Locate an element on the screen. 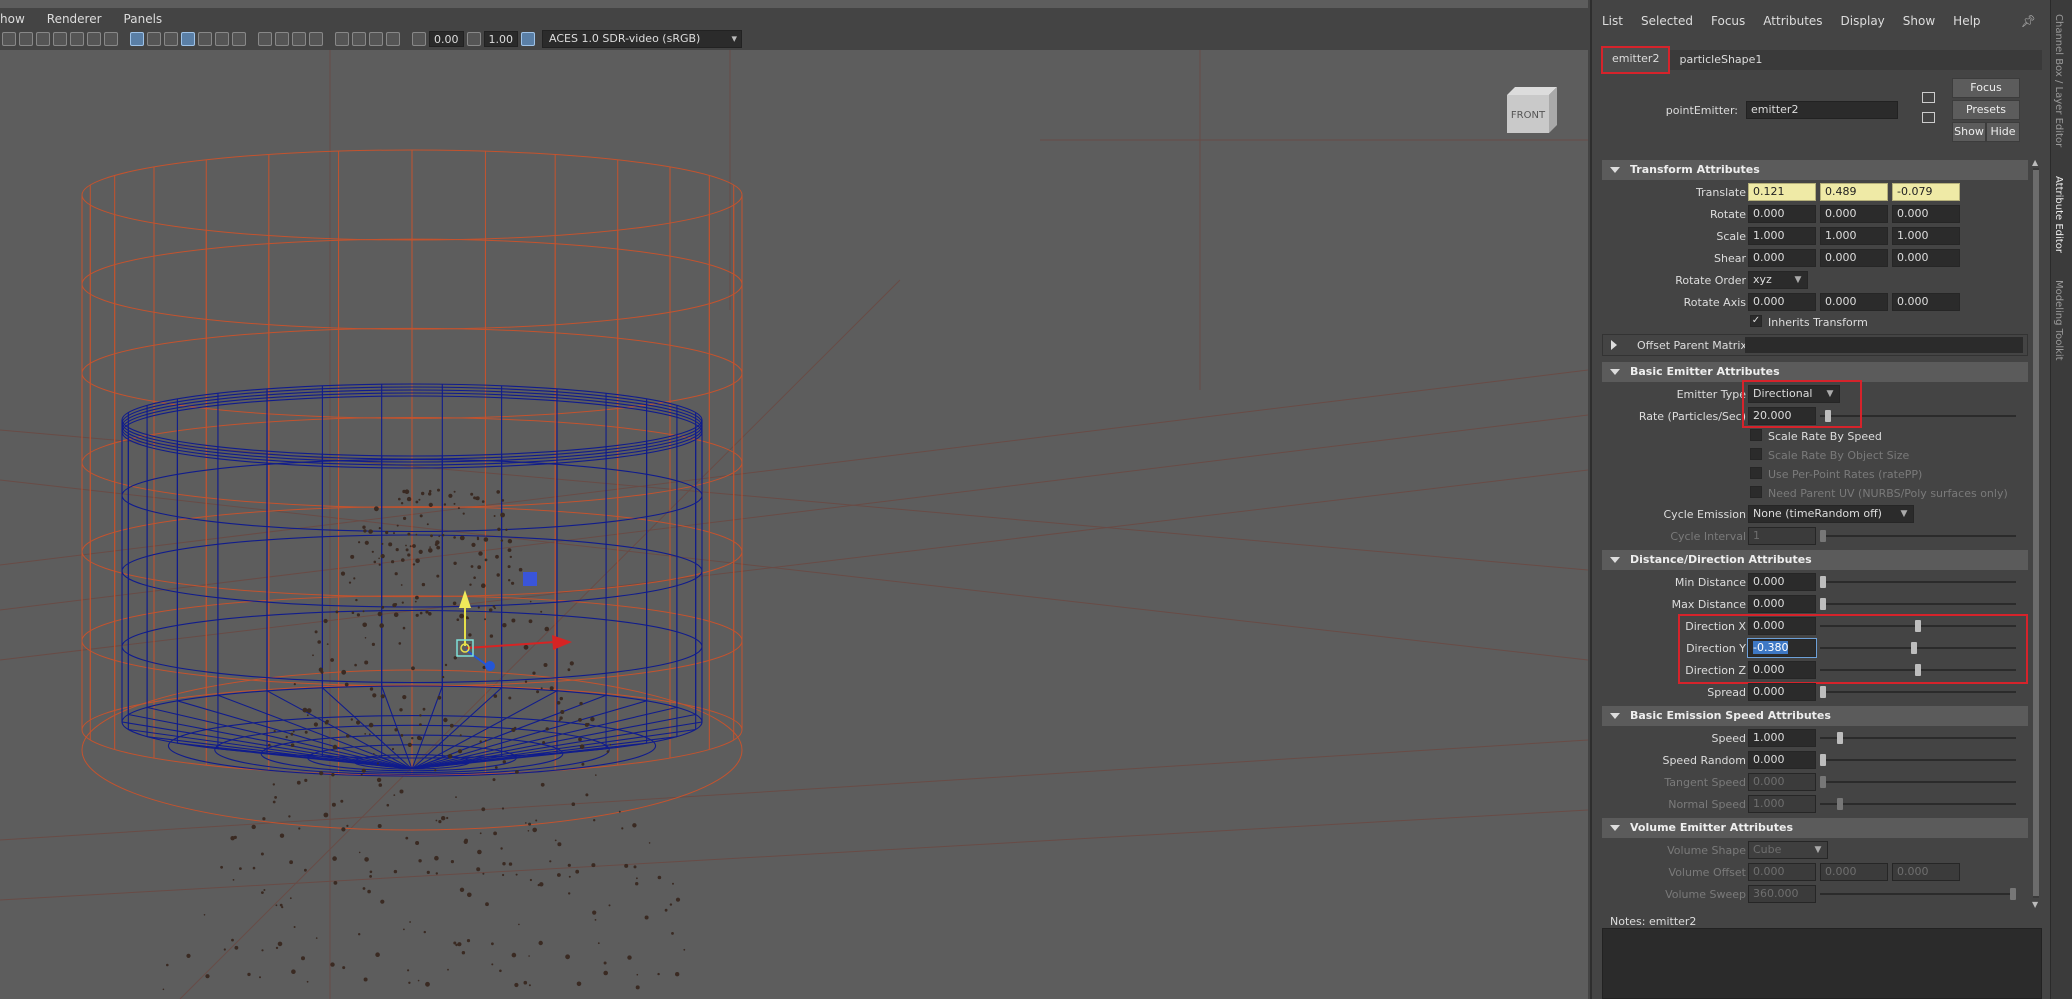 This screenshot has width=2072, height=999. inherits-transform-checkbox: ✓ is located at coordinates (1756, 321).